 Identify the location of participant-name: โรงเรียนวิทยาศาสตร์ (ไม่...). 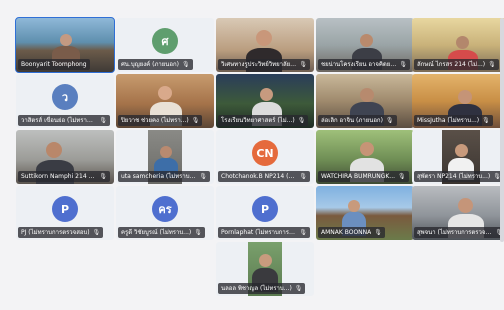
(258, 120).